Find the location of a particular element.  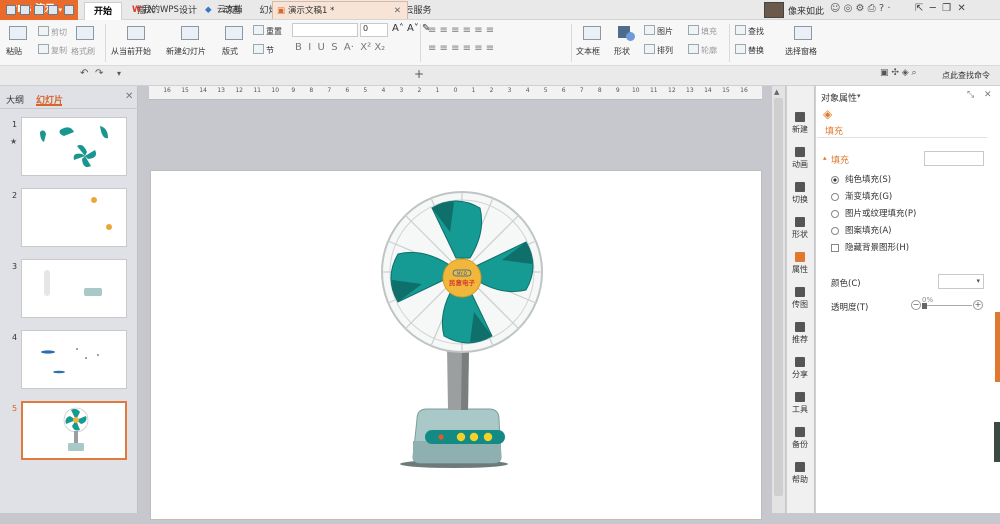

tab-fill: 填充 is located at coordinates (834, 130).